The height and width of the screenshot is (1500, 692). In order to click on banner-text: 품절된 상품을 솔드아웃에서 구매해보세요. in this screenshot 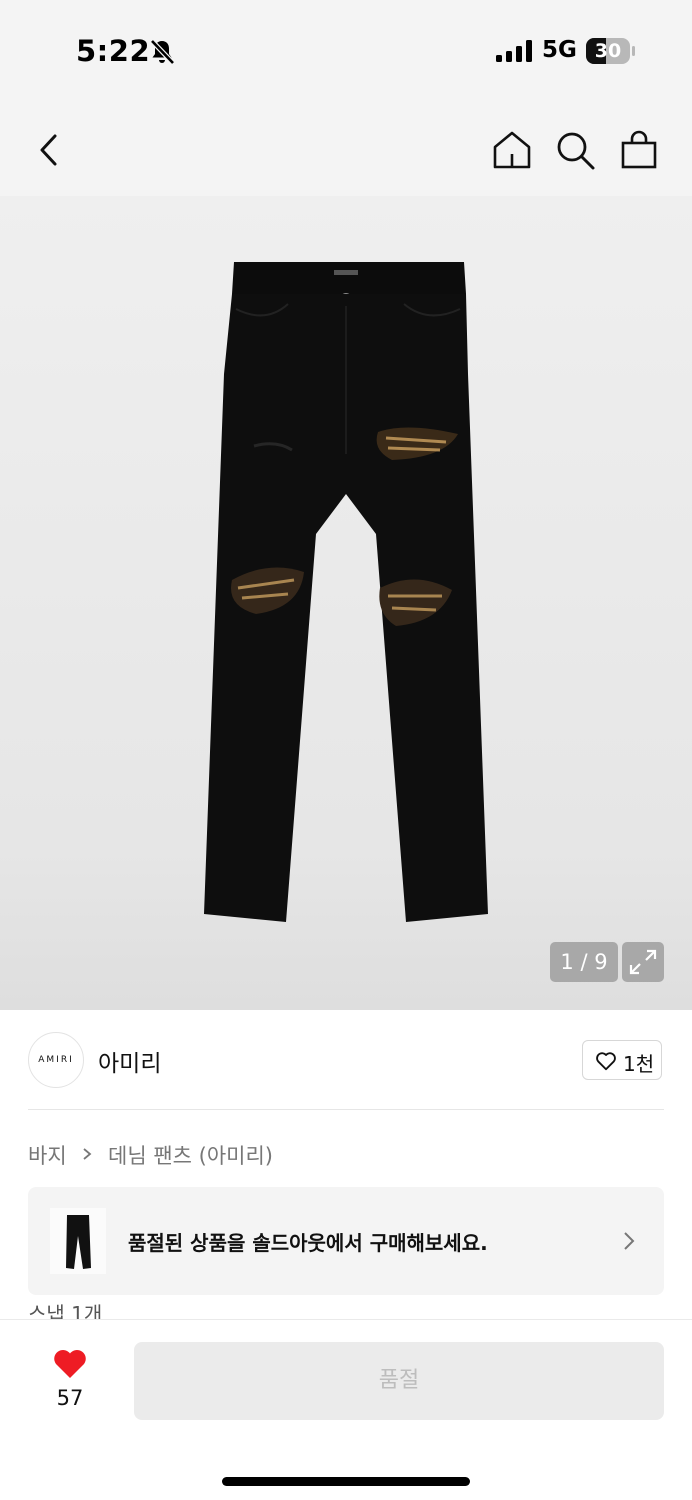, I will do `click(308, 1243)`.